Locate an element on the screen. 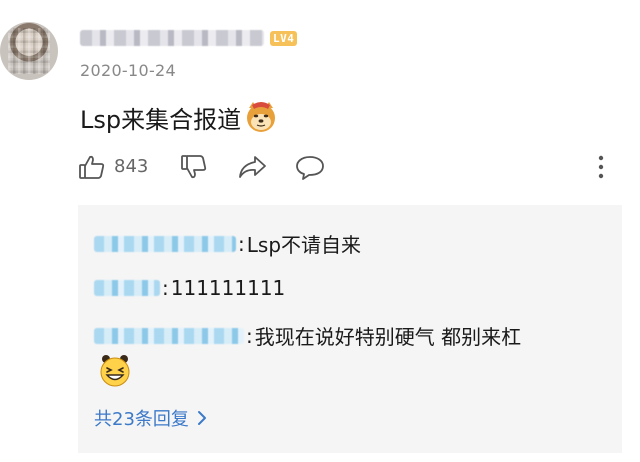  thumbs-up-icon is located at coordinates (92, 167).